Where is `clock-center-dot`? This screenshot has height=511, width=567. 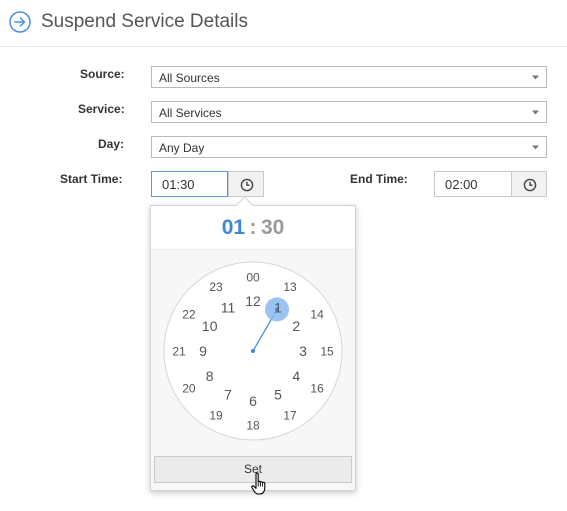 clock-center-dot is located at coordinates (253, 351).